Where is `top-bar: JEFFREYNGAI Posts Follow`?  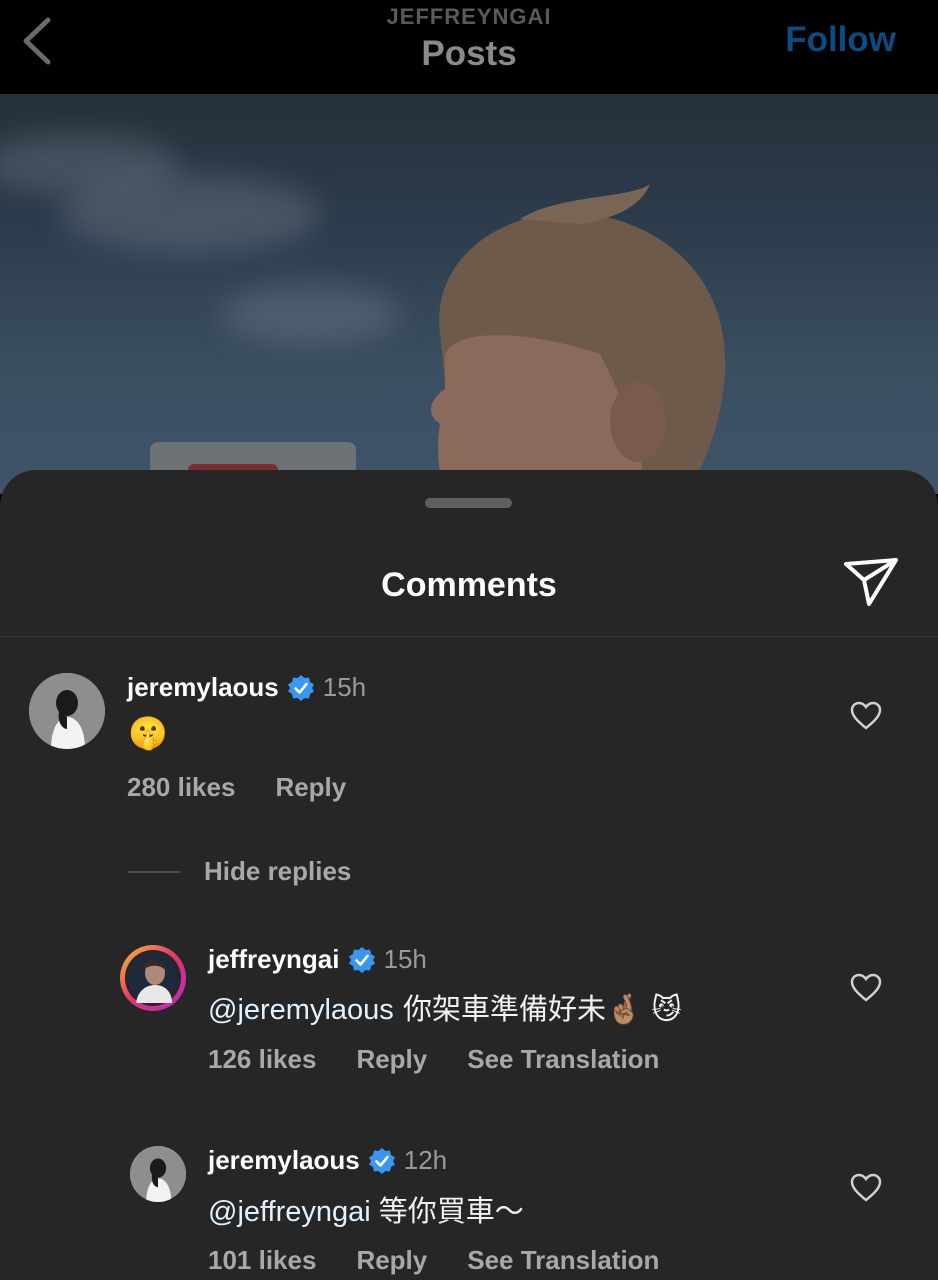
top-bar: JEFFREYNGAI Posts Follow is located at coordinates (469, 47).